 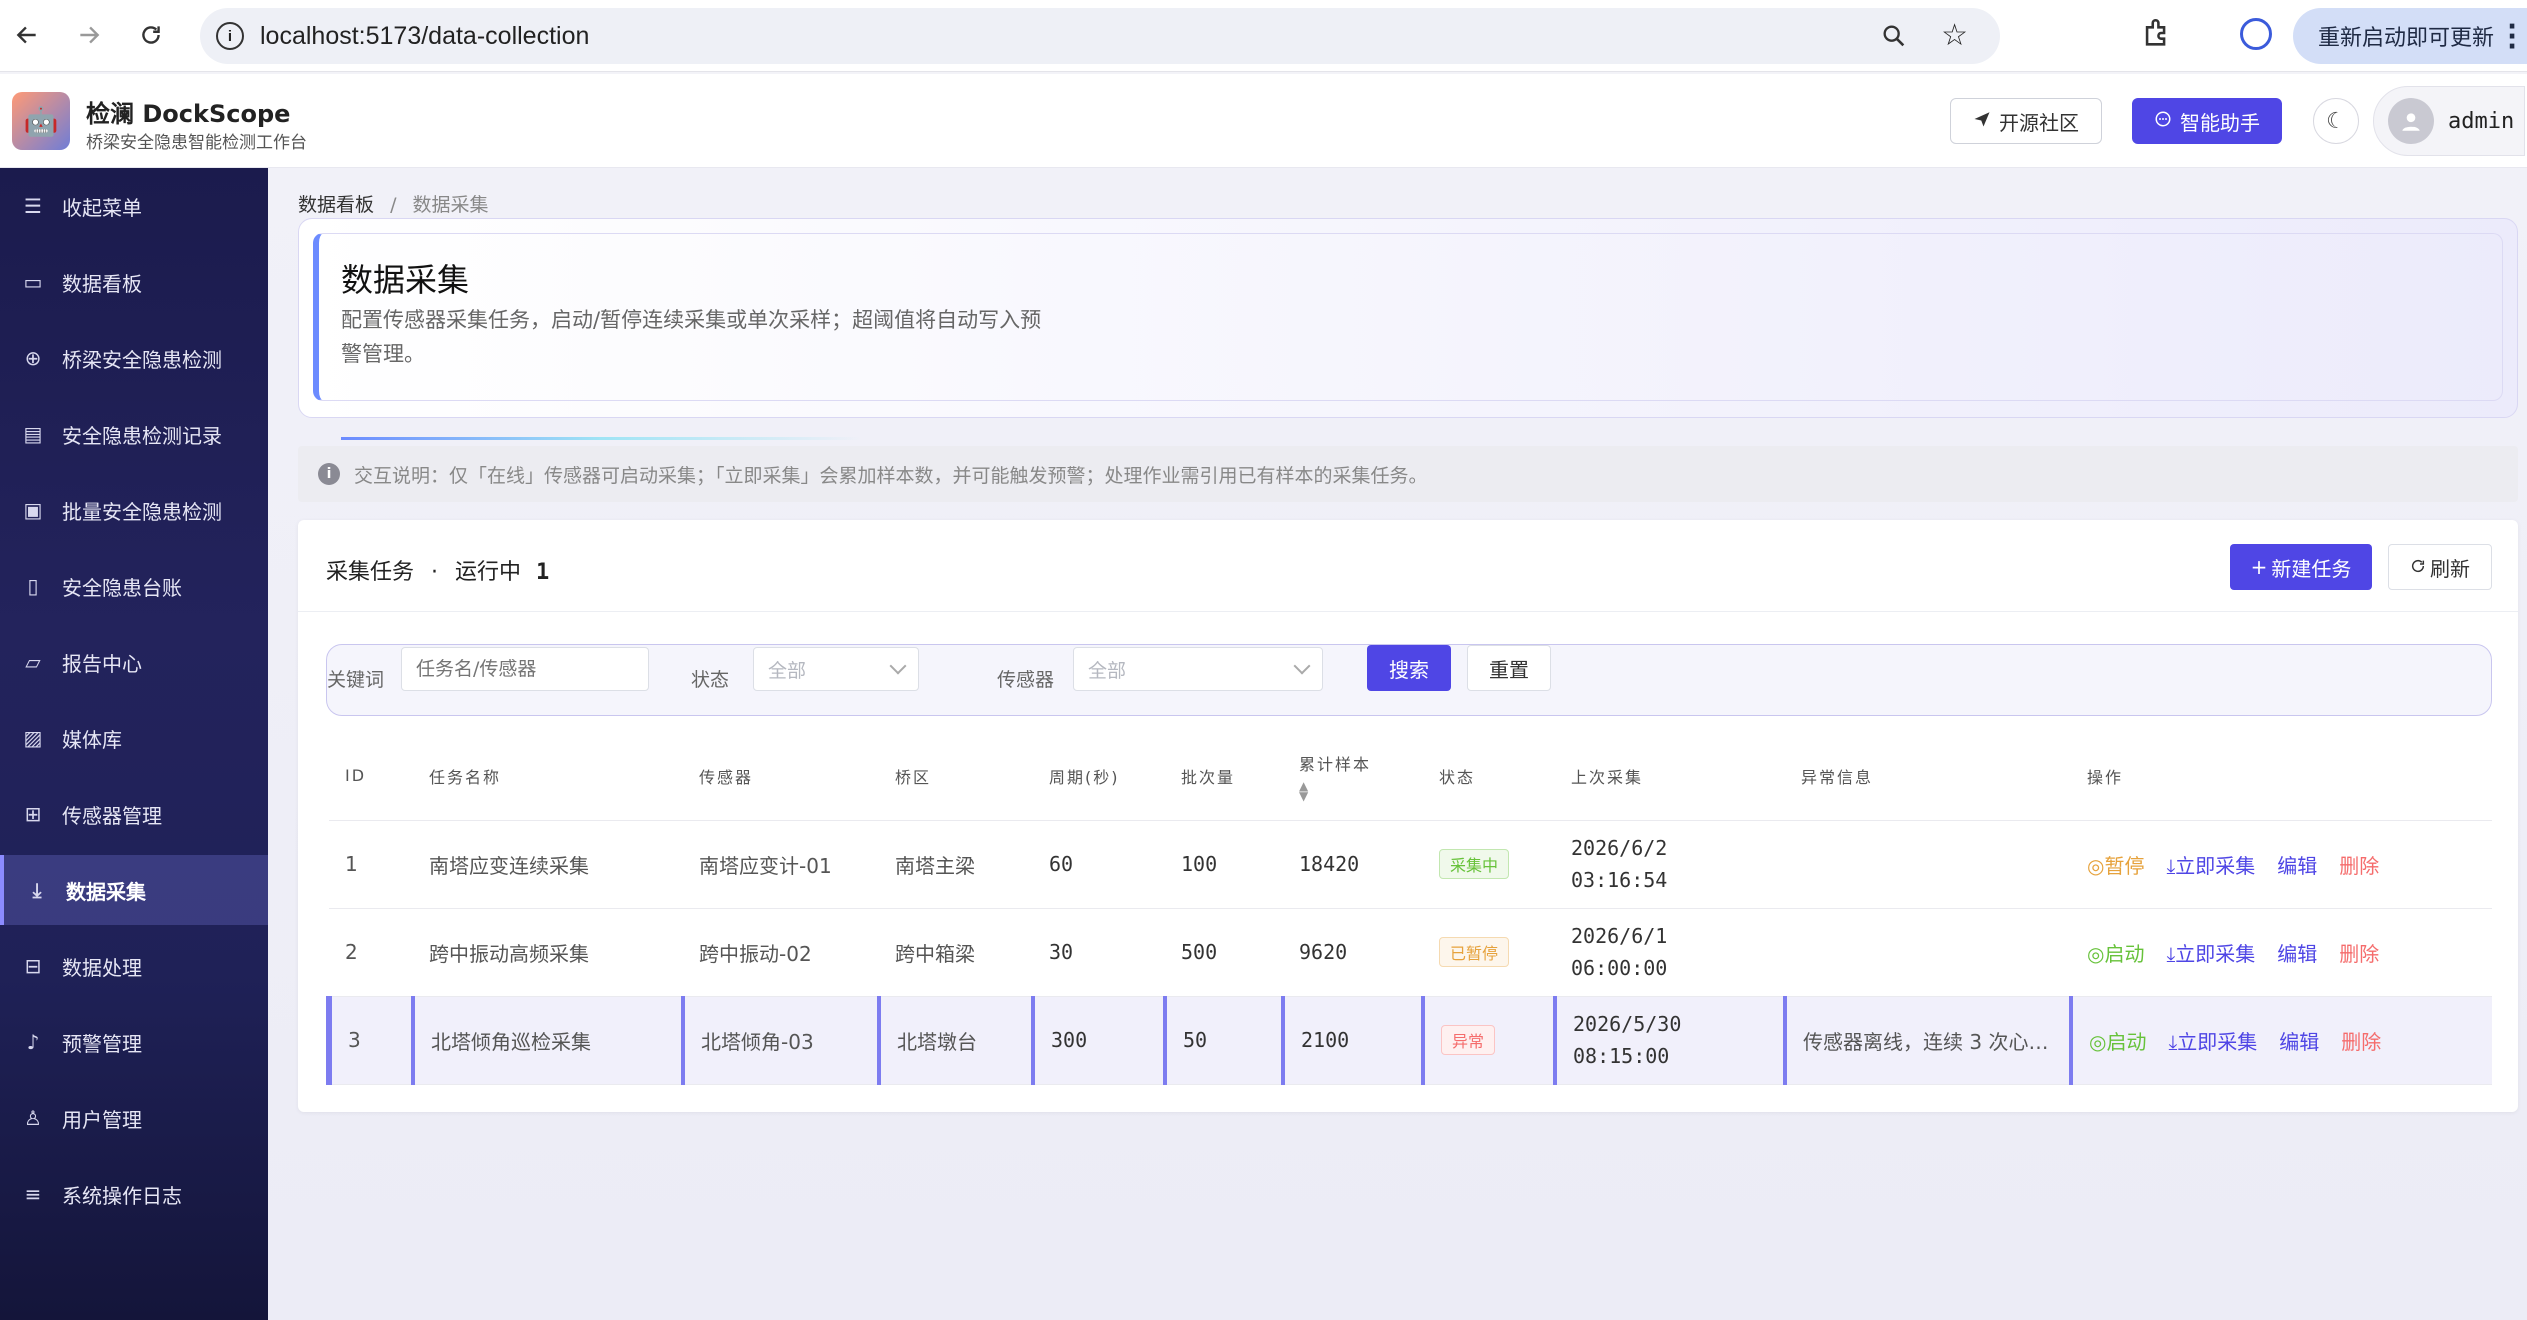 I want to click on forward-icon, so click(x=89, y=35).